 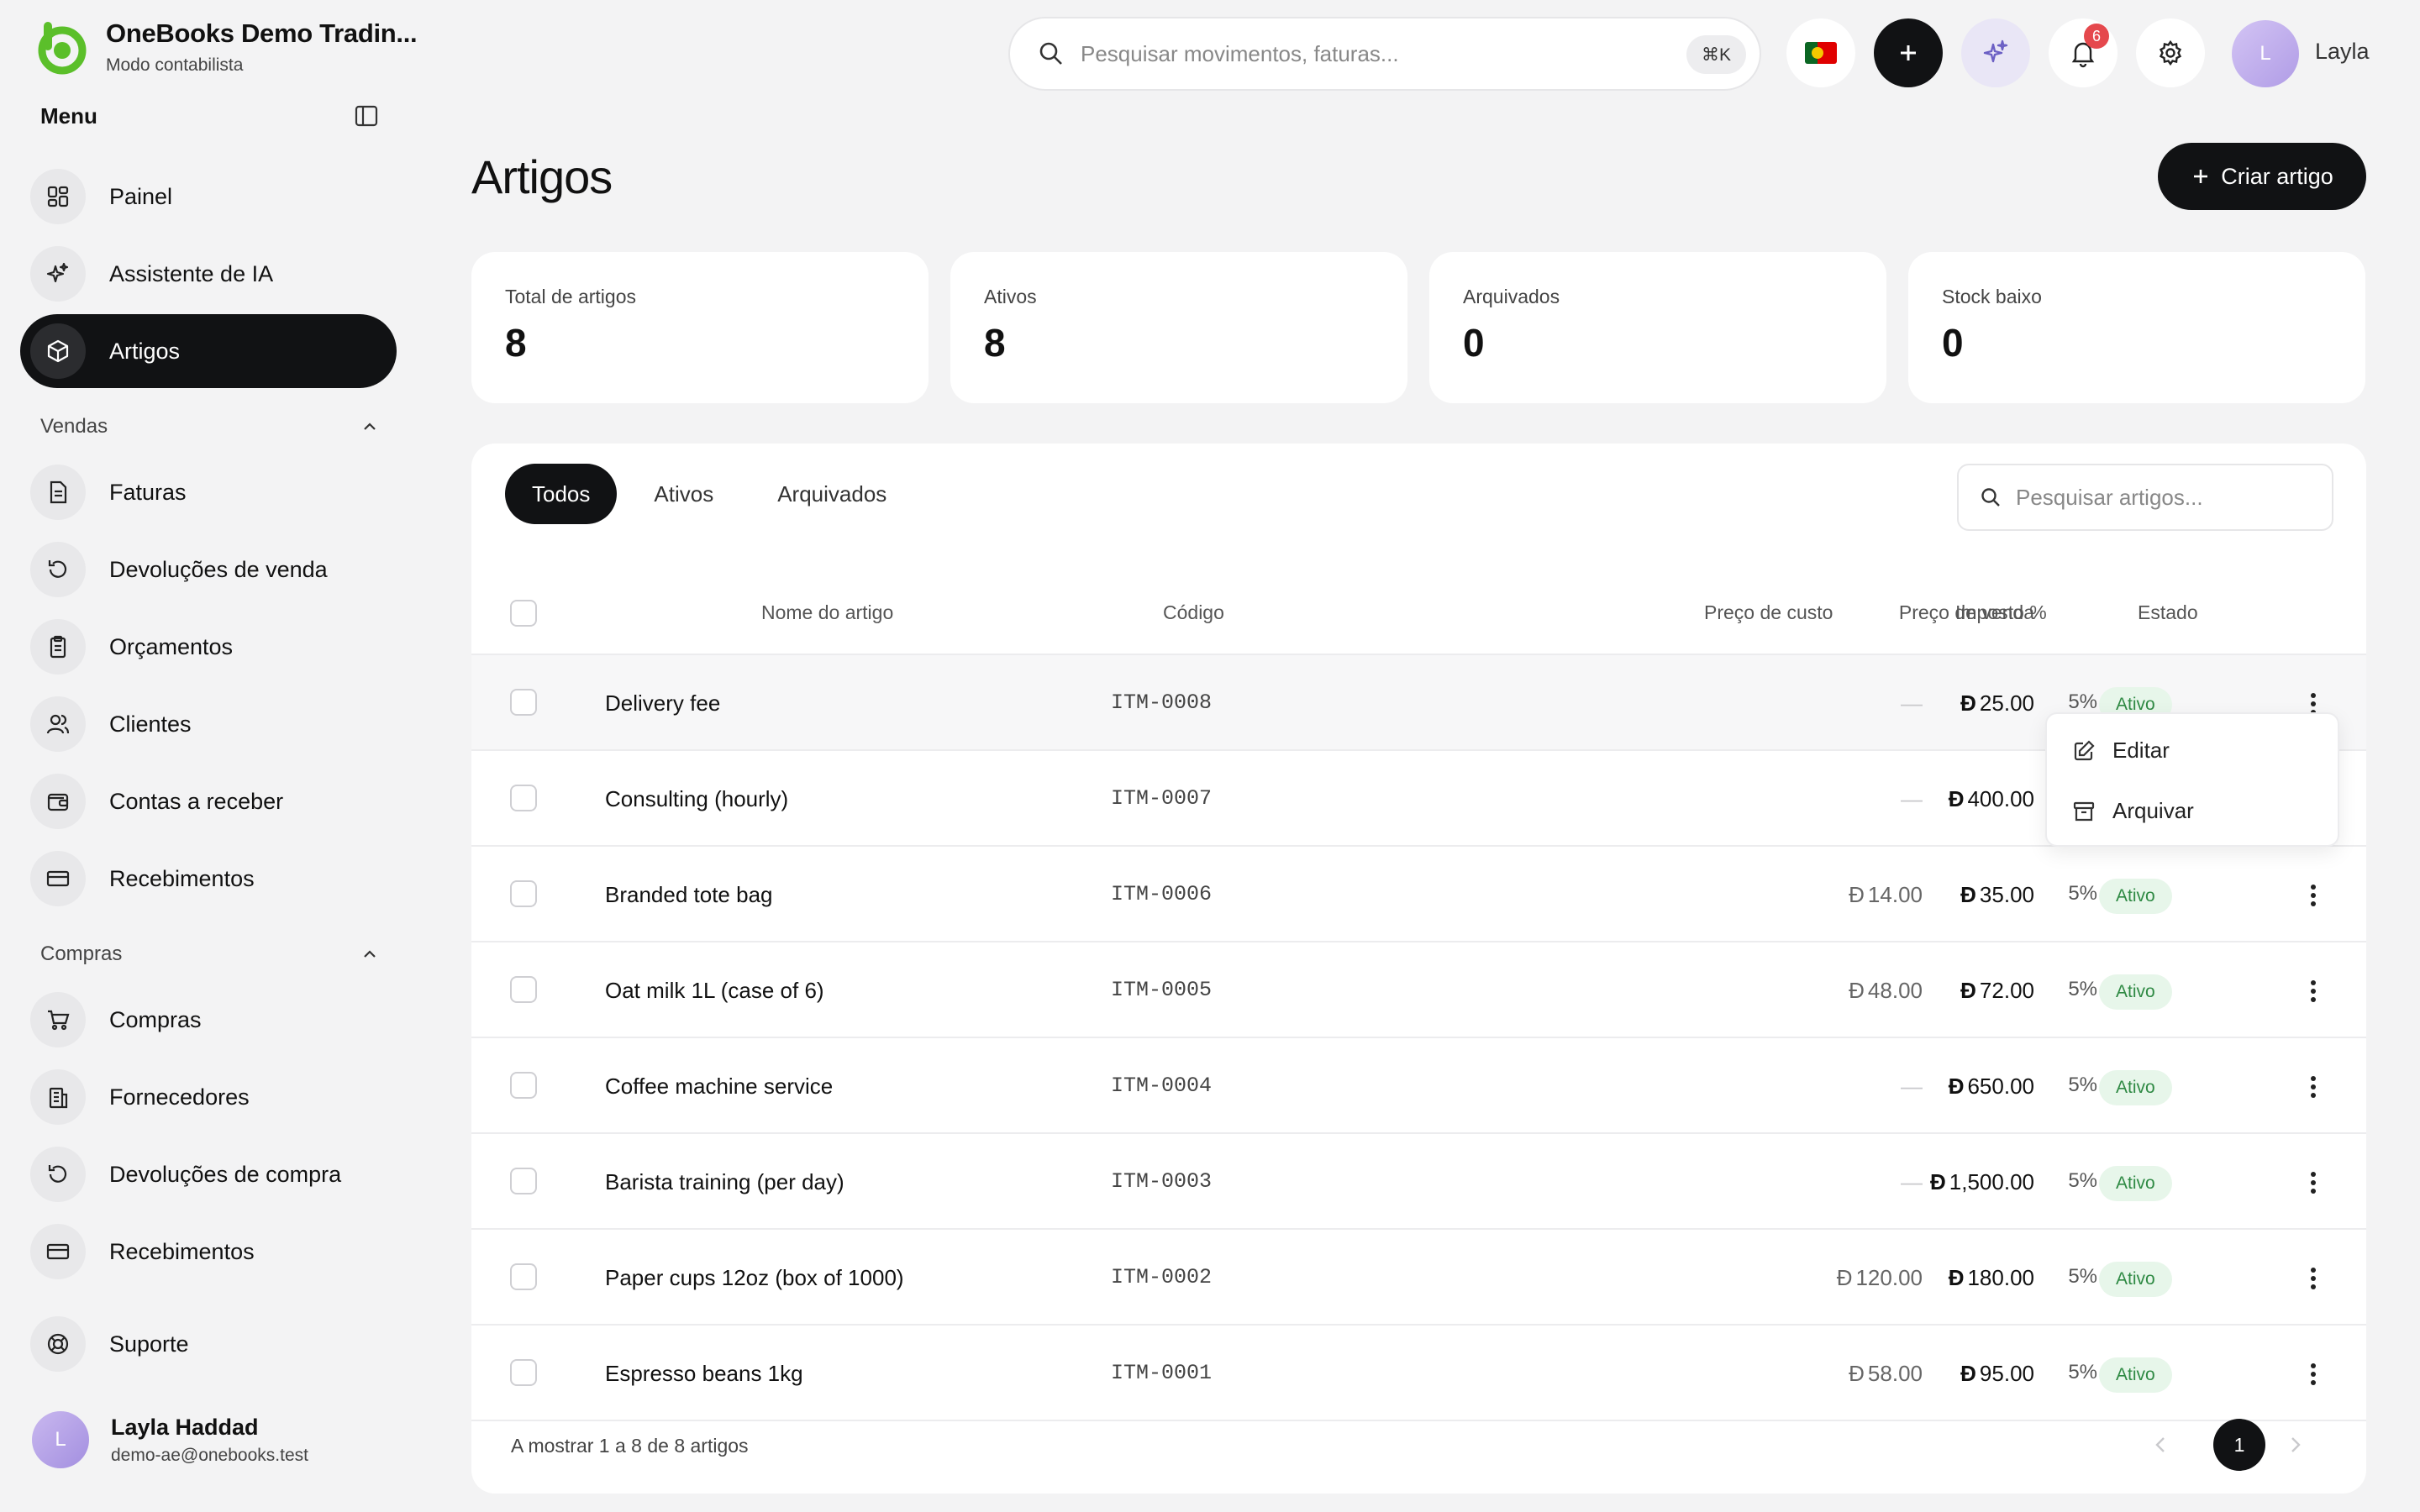 What do you see at coordinates (2084, 811) in the screenshot?
I see `archive-icon` at bounding box center [2084, 811].